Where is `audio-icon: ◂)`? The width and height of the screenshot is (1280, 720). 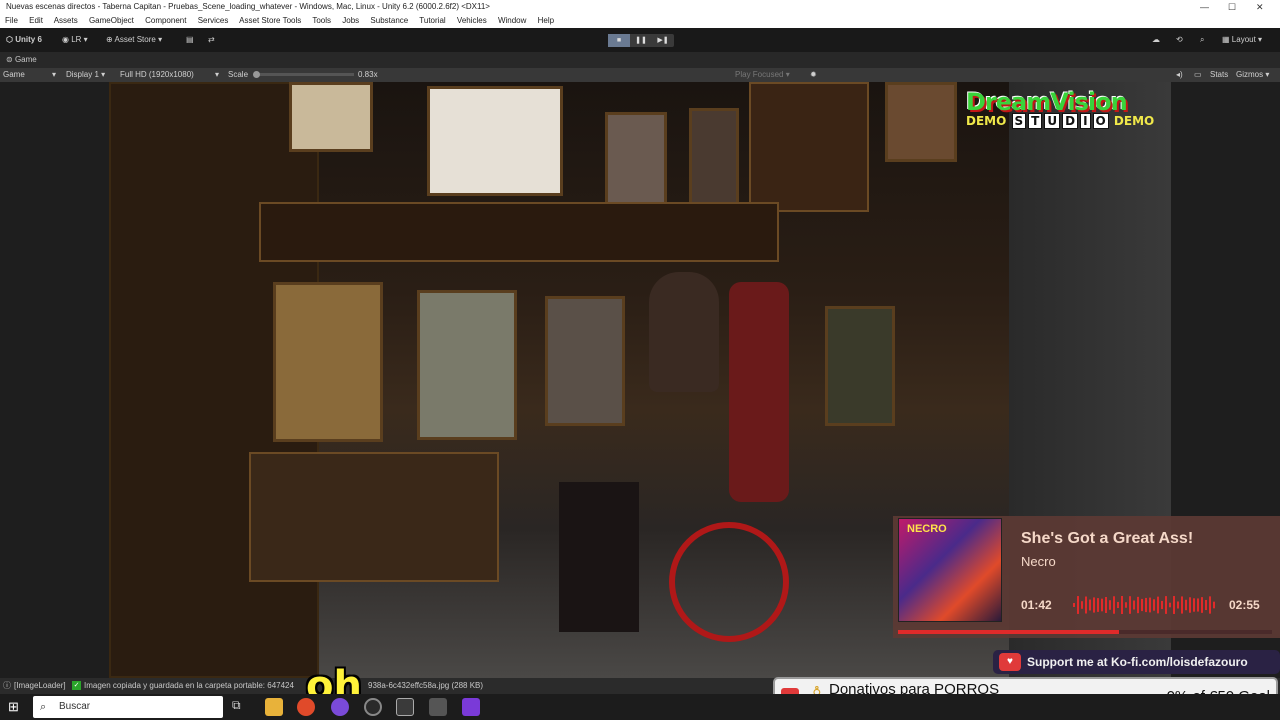
audio-icon: ◂) is located at coordinates (1179, 75).